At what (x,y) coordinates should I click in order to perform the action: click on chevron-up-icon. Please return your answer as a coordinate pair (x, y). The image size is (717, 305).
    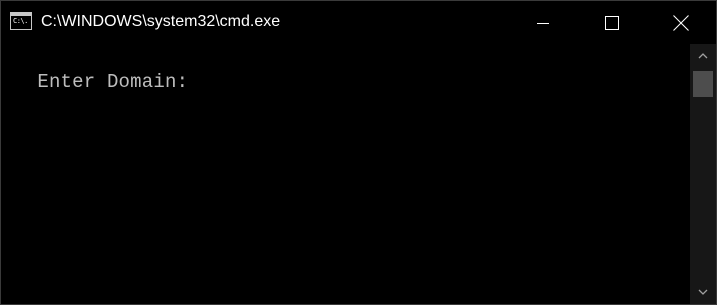
    Looking at the image, I should click on (703, 56).